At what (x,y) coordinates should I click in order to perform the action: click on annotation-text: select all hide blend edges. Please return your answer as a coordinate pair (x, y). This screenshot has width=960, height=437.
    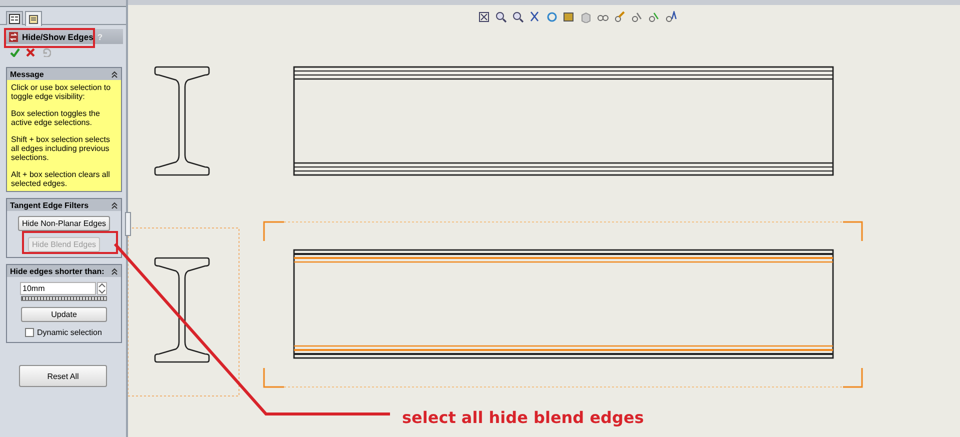
    Looking at the image, I should click on (523, 417).